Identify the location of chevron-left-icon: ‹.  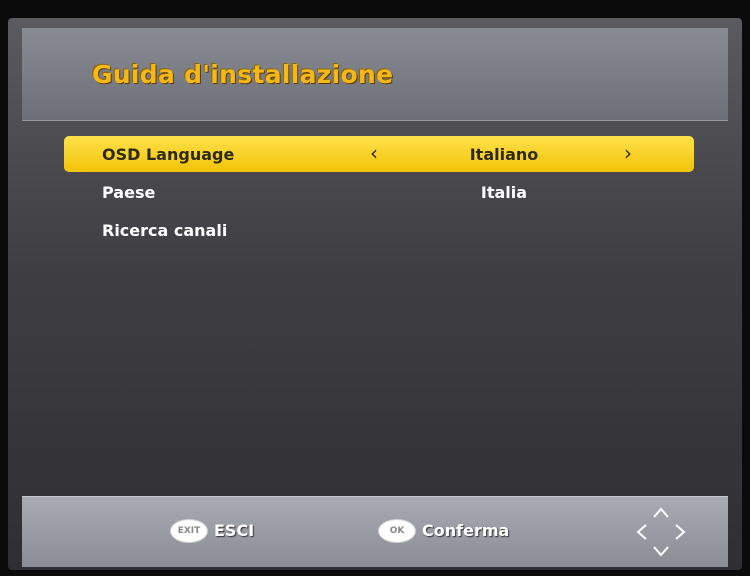
(374, 153).